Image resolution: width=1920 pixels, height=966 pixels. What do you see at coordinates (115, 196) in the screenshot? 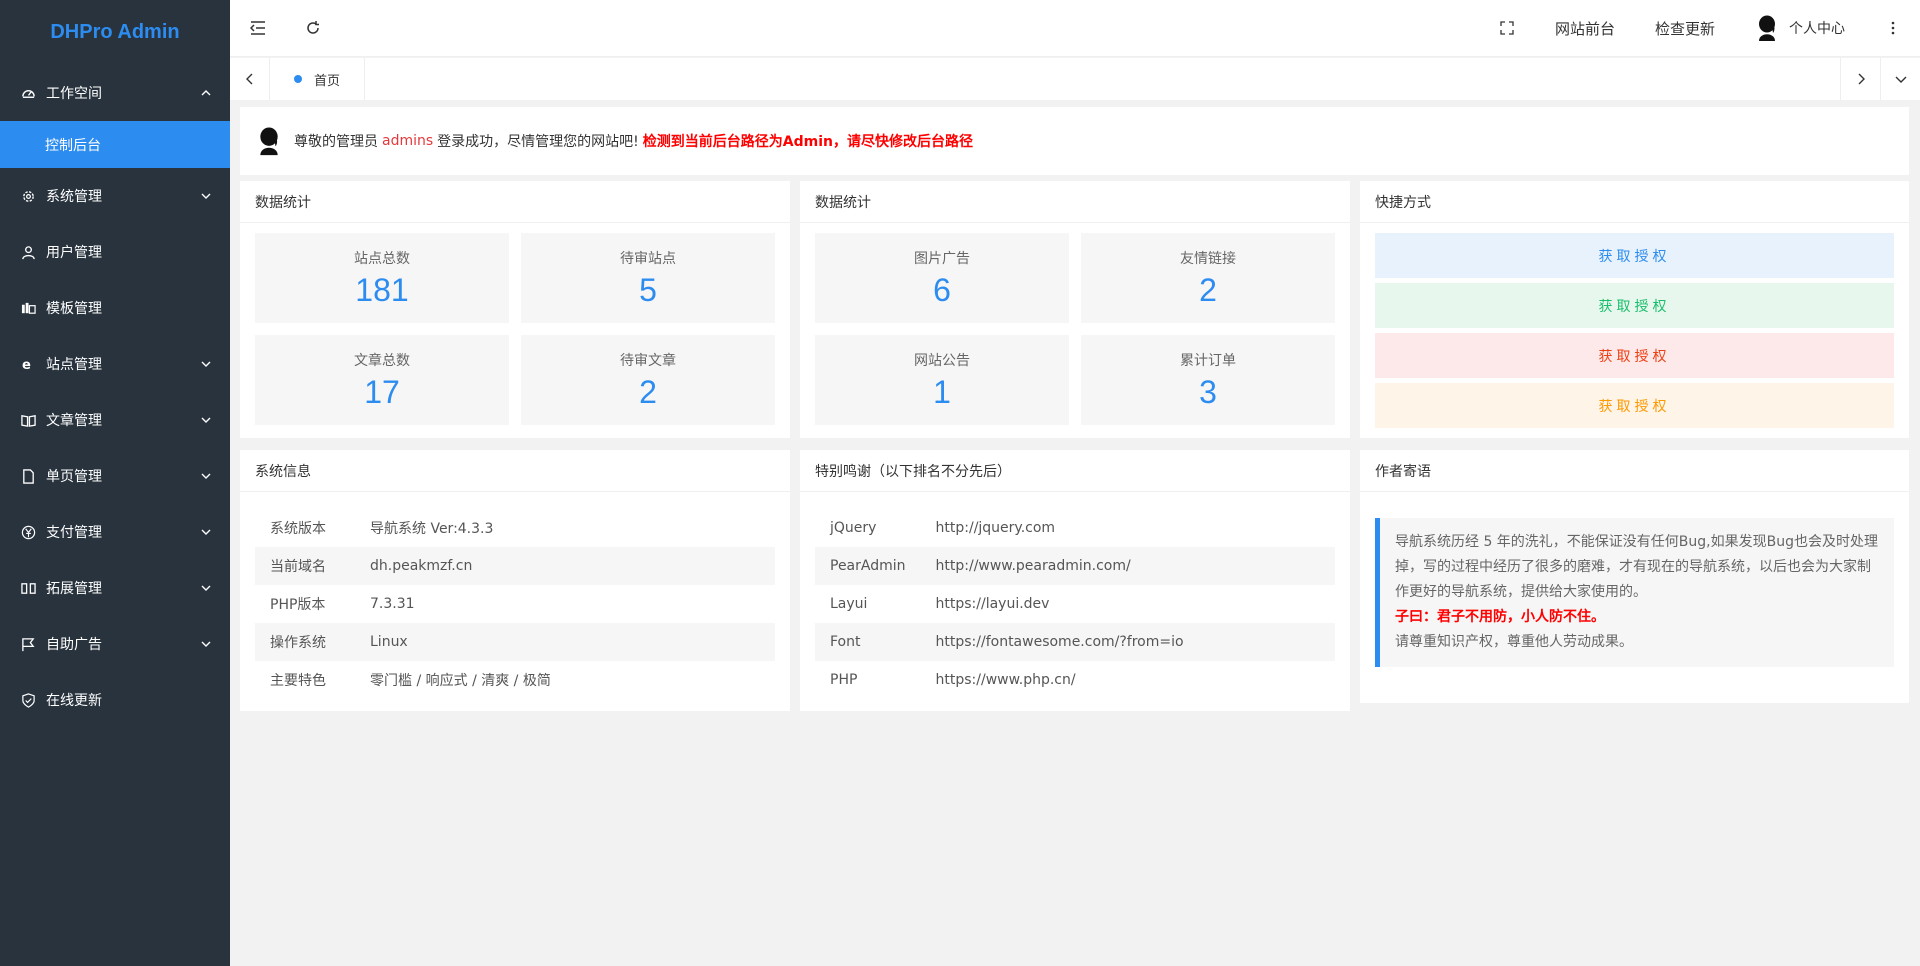
I see `sidebar-item-system: 系统管理` at bounding box center [115, 196].